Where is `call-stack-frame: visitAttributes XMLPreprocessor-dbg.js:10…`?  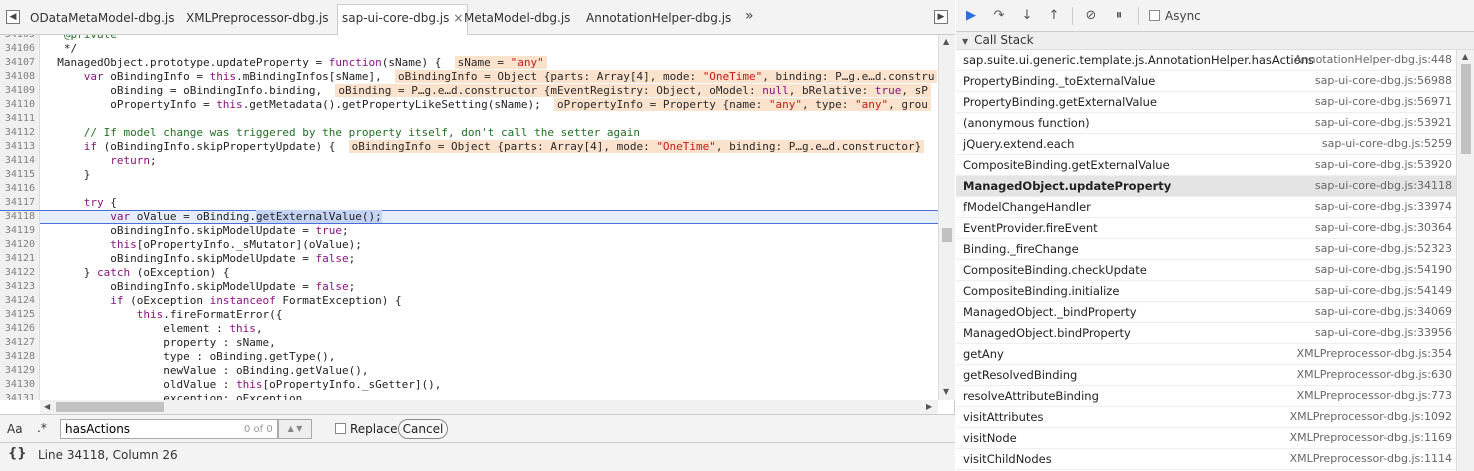 call-stack-frame: visitAttributes XMLPreprocessor-dbg.js:10… is located at coordinates (1206, 417).